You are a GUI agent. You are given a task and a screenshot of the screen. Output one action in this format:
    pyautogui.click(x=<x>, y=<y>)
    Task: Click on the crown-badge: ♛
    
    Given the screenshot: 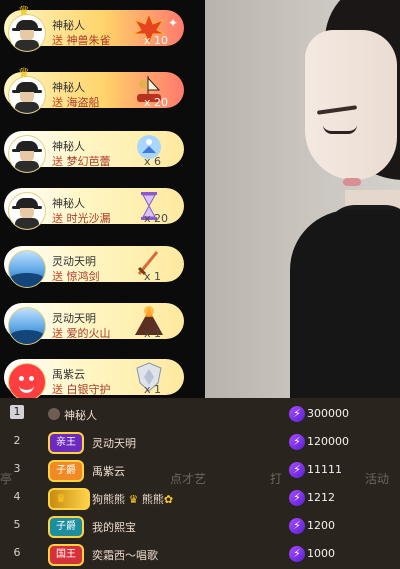 What is the action you would take?
    pyautogui.click(x=69, y=499)
    